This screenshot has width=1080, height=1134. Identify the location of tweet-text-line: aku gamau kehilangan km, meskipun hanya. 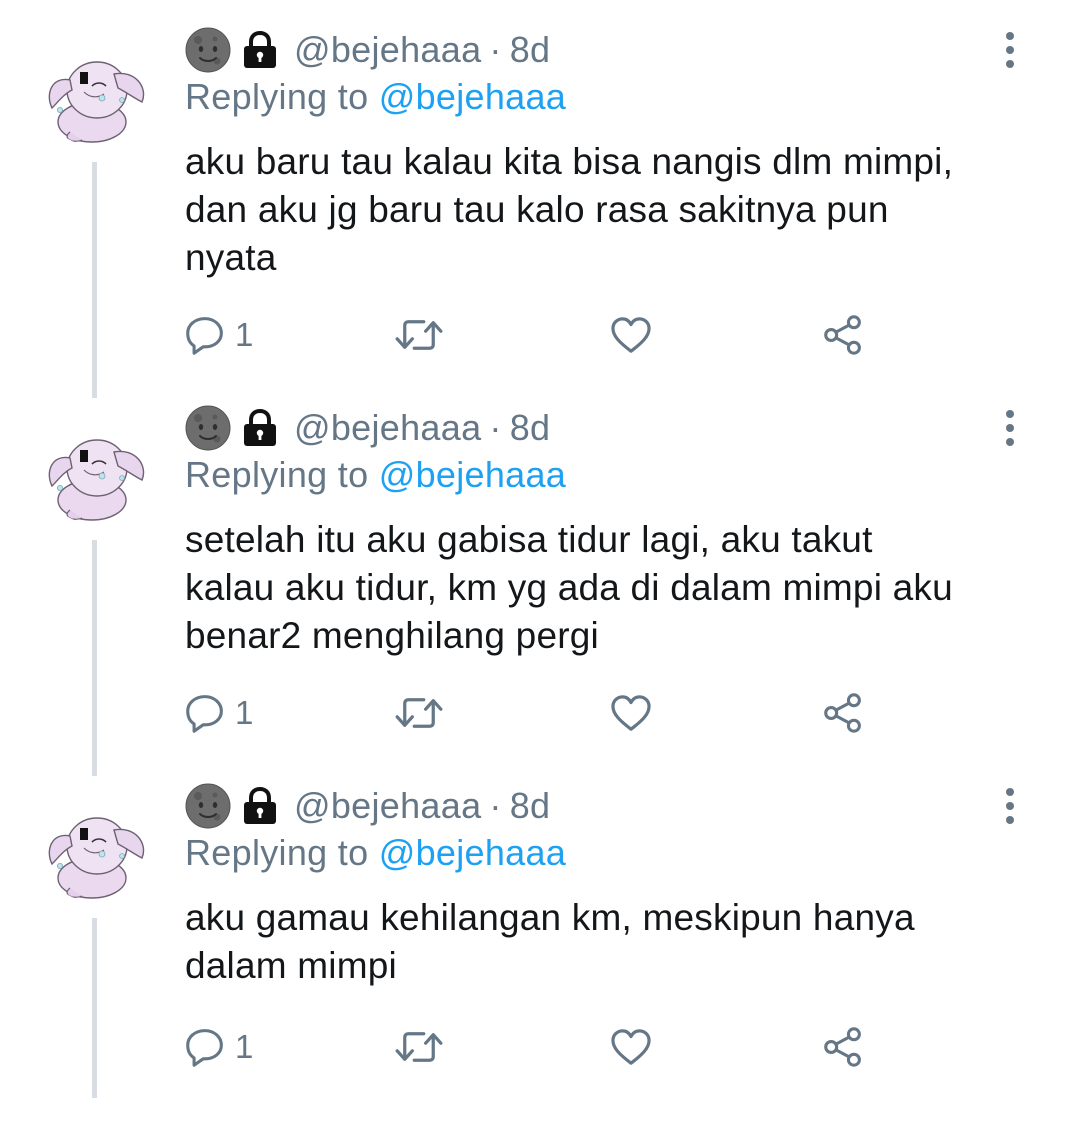
(550, 917).